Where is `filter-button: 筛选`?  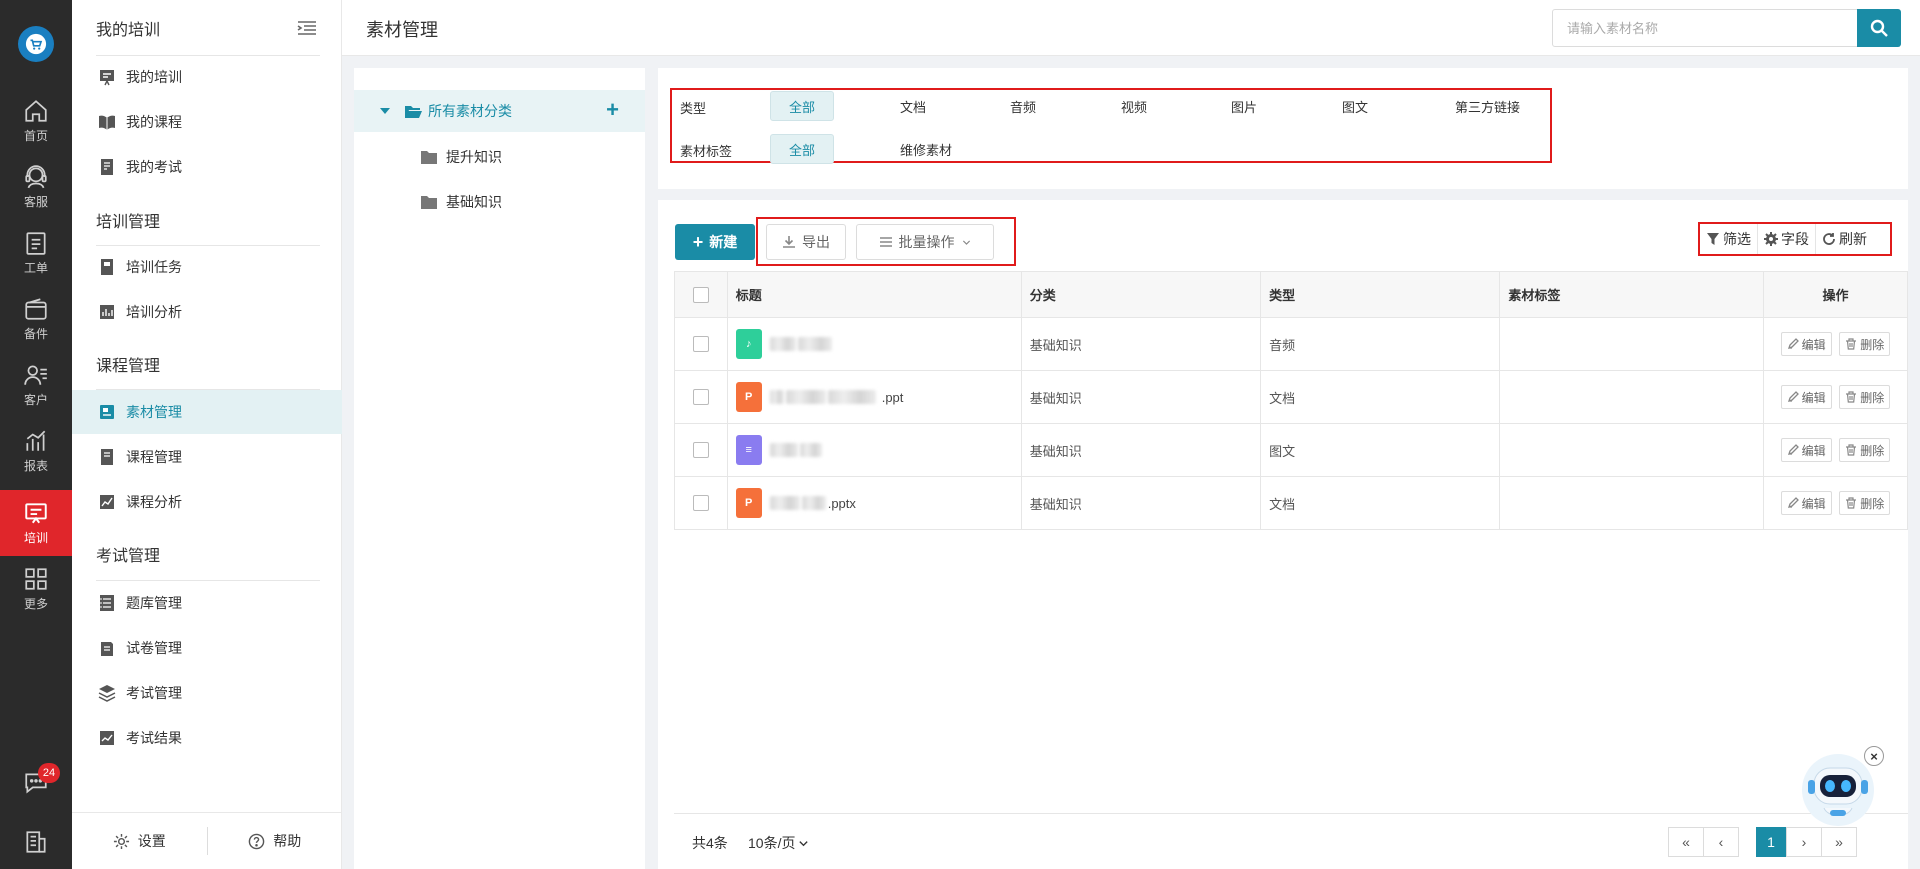
filter-button: 筛选 is located at coordinates (1728, 239).